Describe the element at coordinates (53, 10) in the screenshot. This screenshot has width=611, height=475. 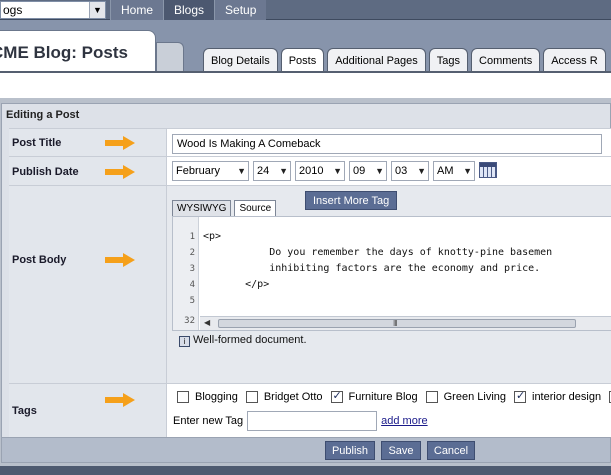
I see `site-select: ogs ▼` at that location.